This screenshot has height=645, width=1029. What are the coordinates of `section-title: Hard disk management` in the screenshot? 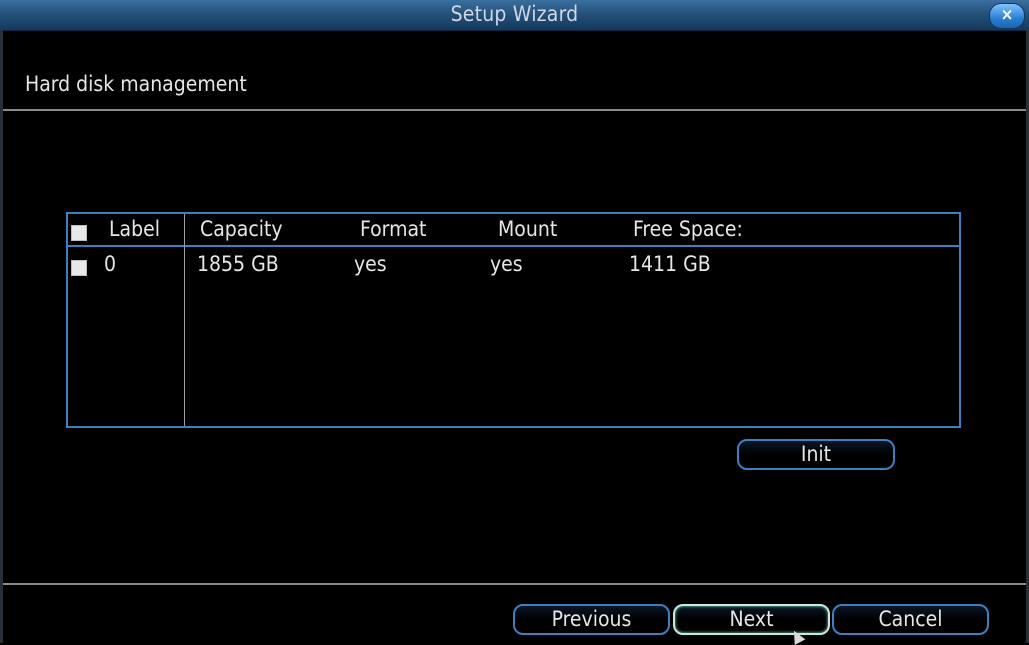 It's located at (136, 84).